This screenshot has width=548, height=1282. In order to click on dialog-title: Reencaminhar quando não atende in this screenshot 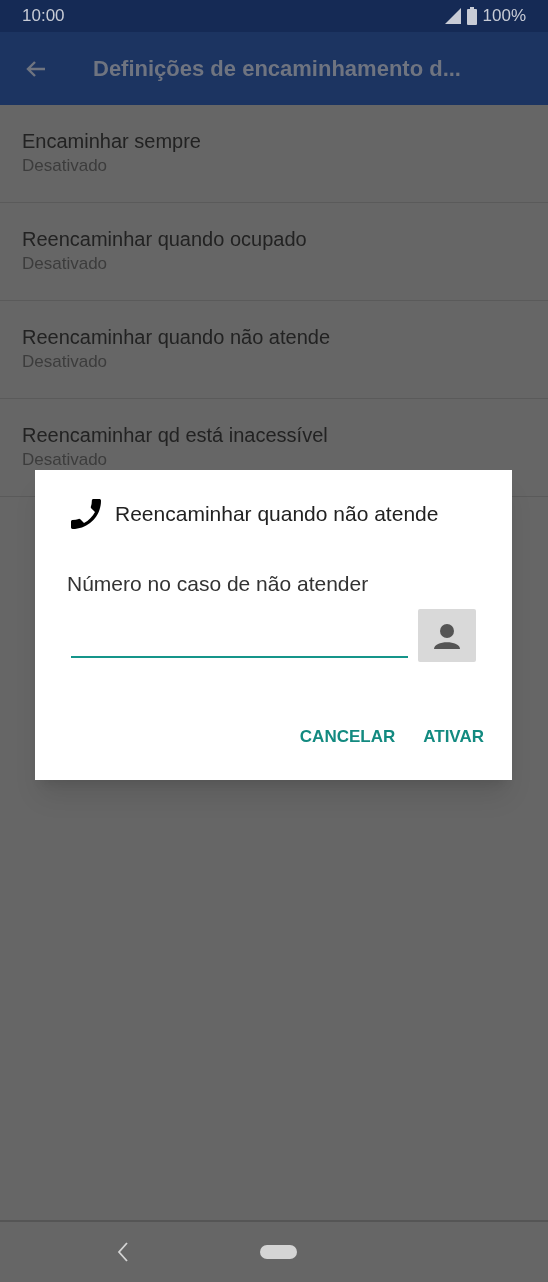, I will do `click(277, 514)`.